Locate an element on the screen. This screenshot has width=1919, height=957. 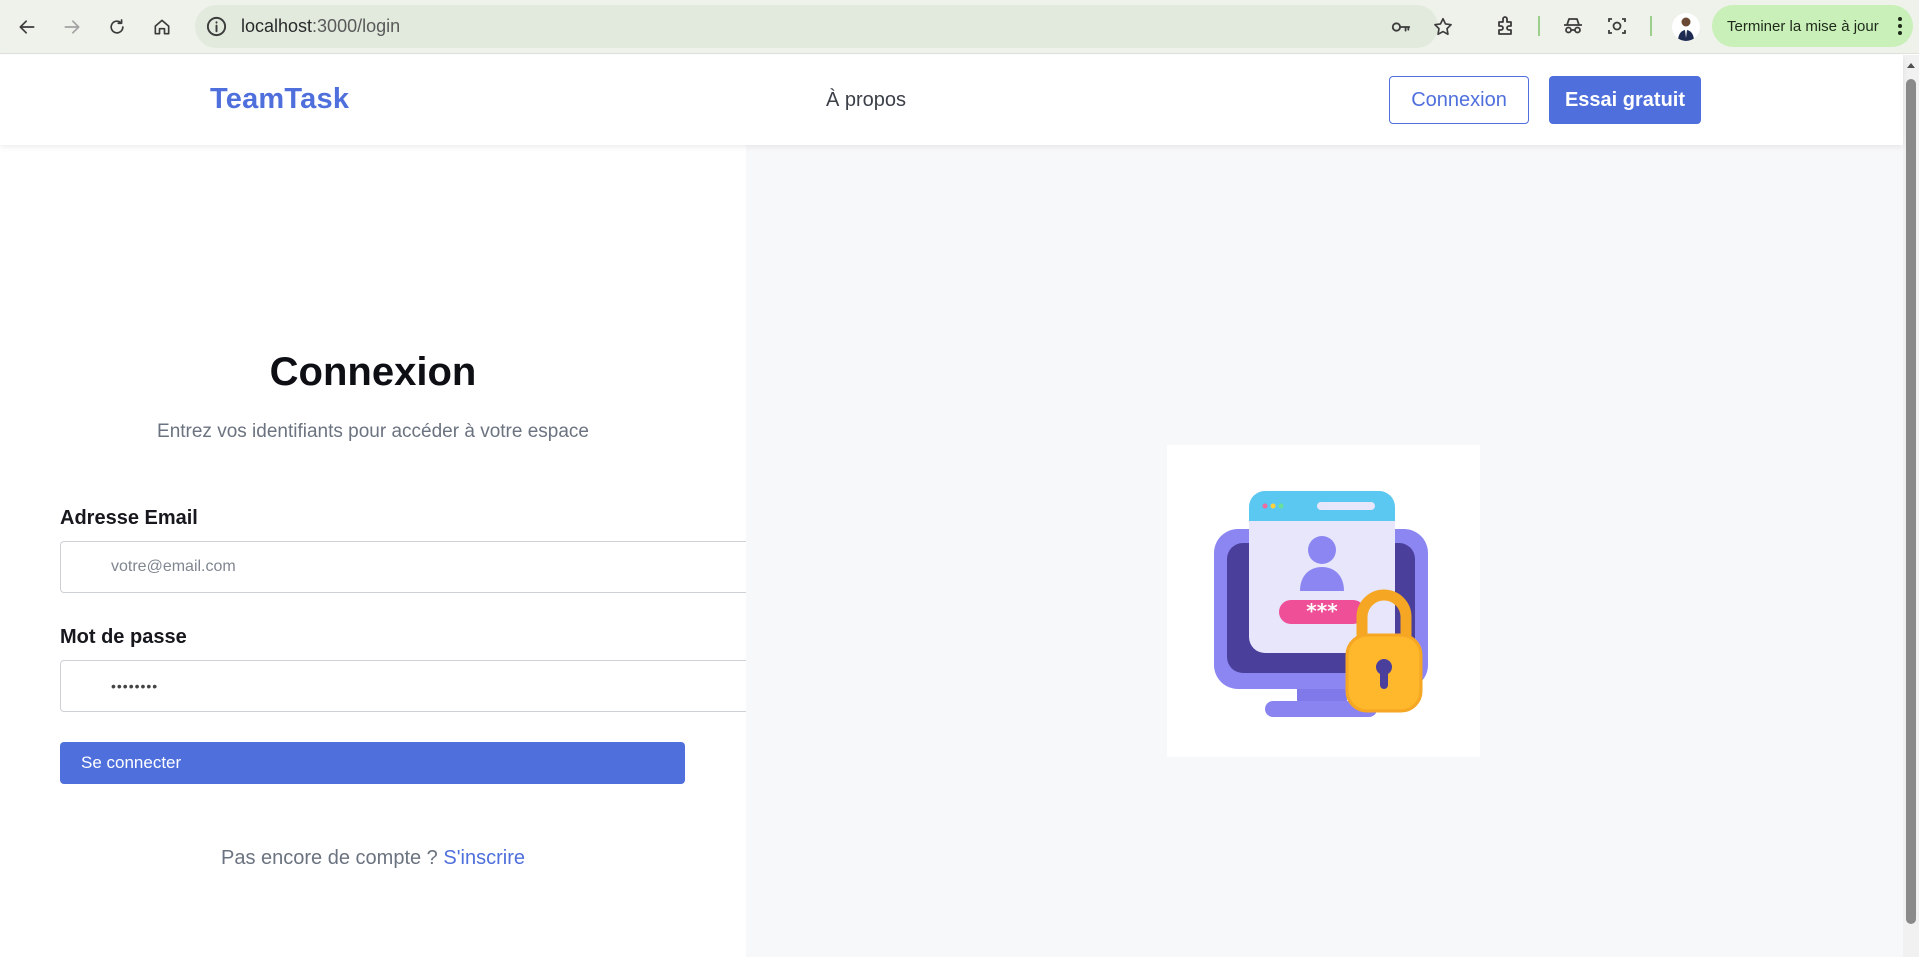
reload-button is located at coordinates (117, 27).